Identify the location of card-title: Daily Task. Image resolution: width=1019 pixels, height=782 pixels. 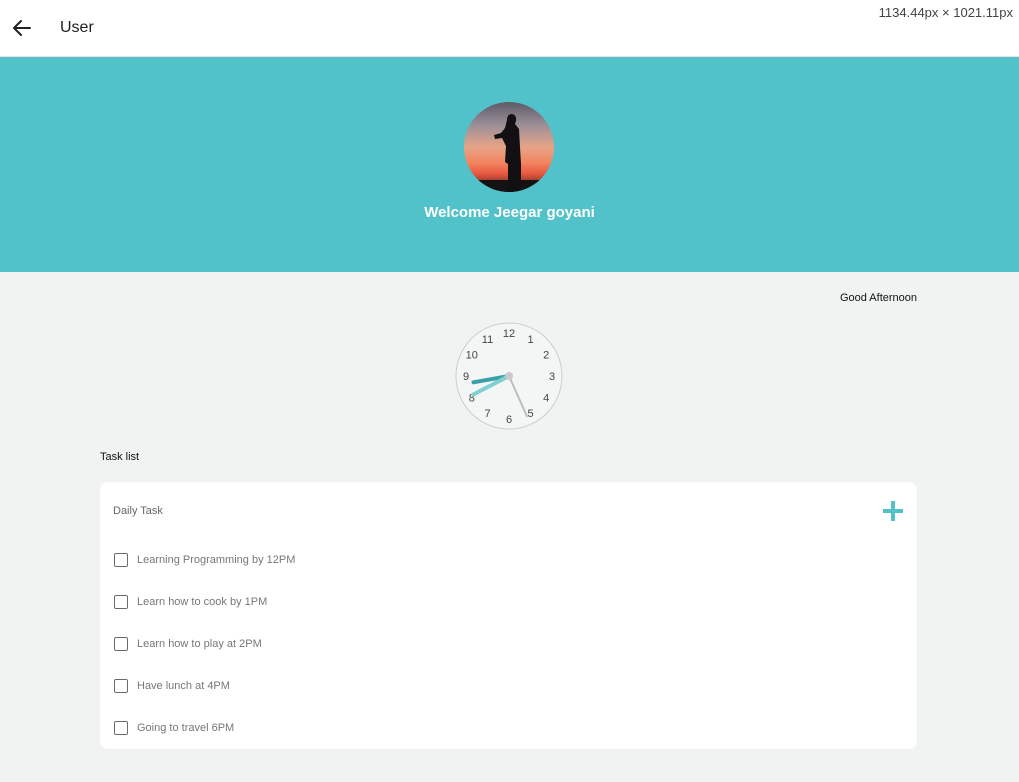
(138, 511).